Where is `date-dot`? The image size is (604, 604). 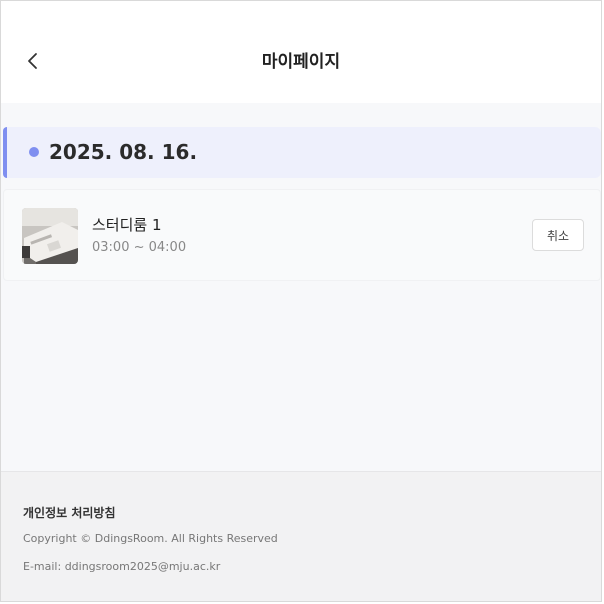
date-dot is located at coordinates (34, 152).